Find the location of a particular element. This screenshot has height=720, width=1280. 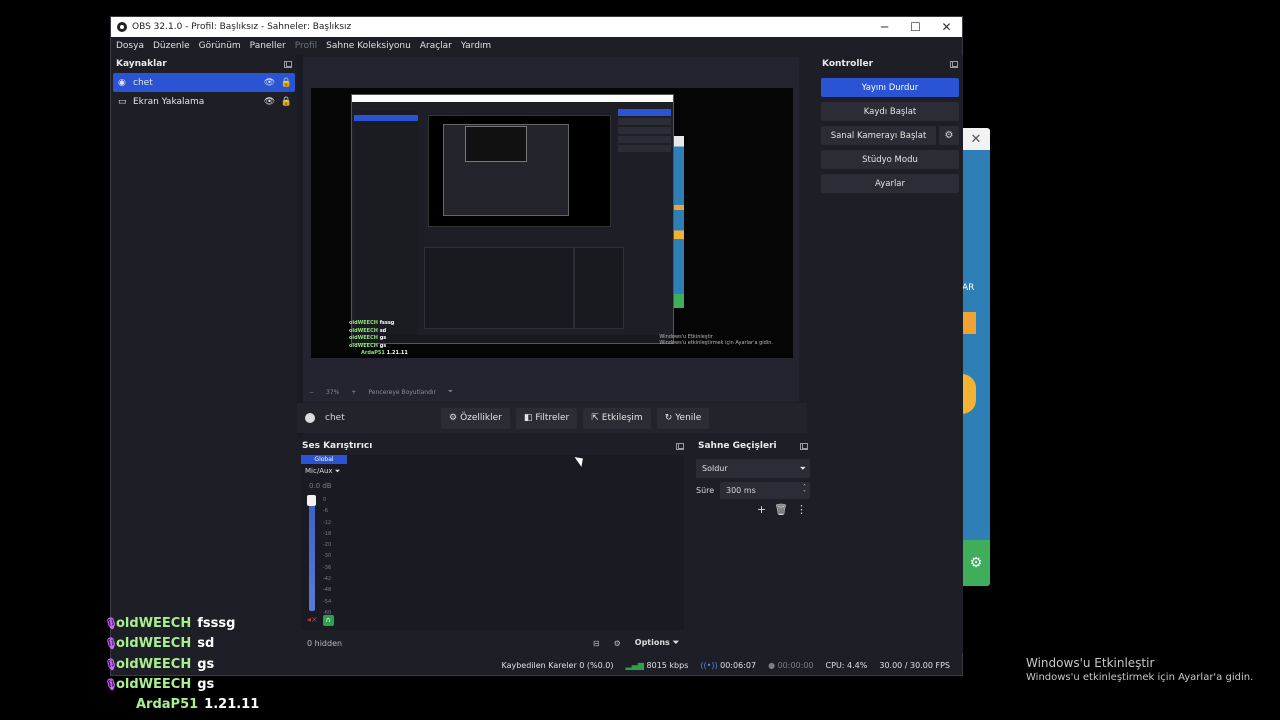

meter-scale: 0 -6 -12 -18 -20 -30 -36 -42 -48 -54 -60 is located at coordinates (327, 557).